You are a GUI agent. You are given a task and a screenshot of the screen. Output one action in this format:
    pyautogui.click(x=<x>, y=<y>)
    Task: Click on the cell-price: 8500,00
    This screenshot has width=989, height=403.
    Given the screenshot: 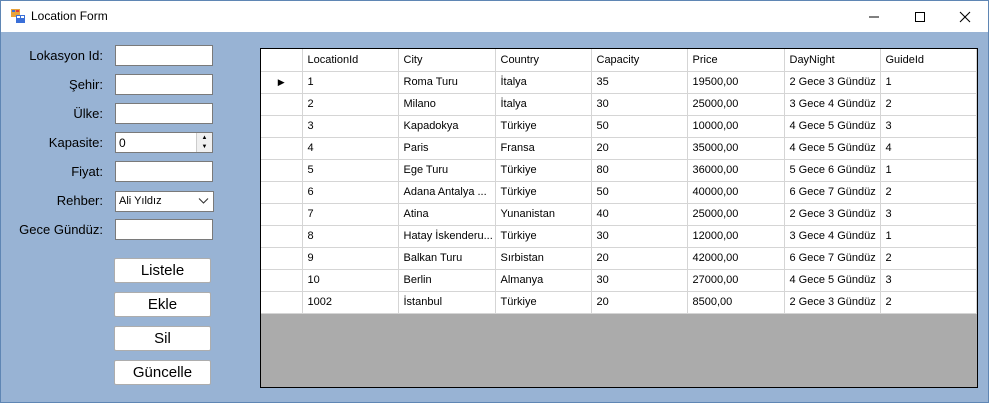 What is the action you would take?
    pyautogui.click(x=736, y=302)
    